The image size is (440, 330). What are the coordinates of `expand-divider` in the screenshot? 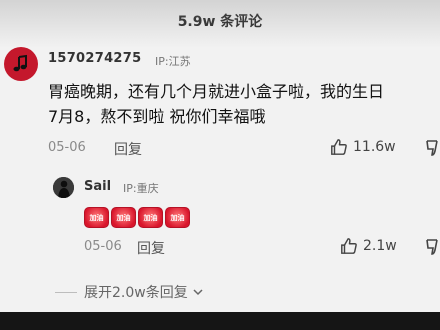 It's located at (66, 292).